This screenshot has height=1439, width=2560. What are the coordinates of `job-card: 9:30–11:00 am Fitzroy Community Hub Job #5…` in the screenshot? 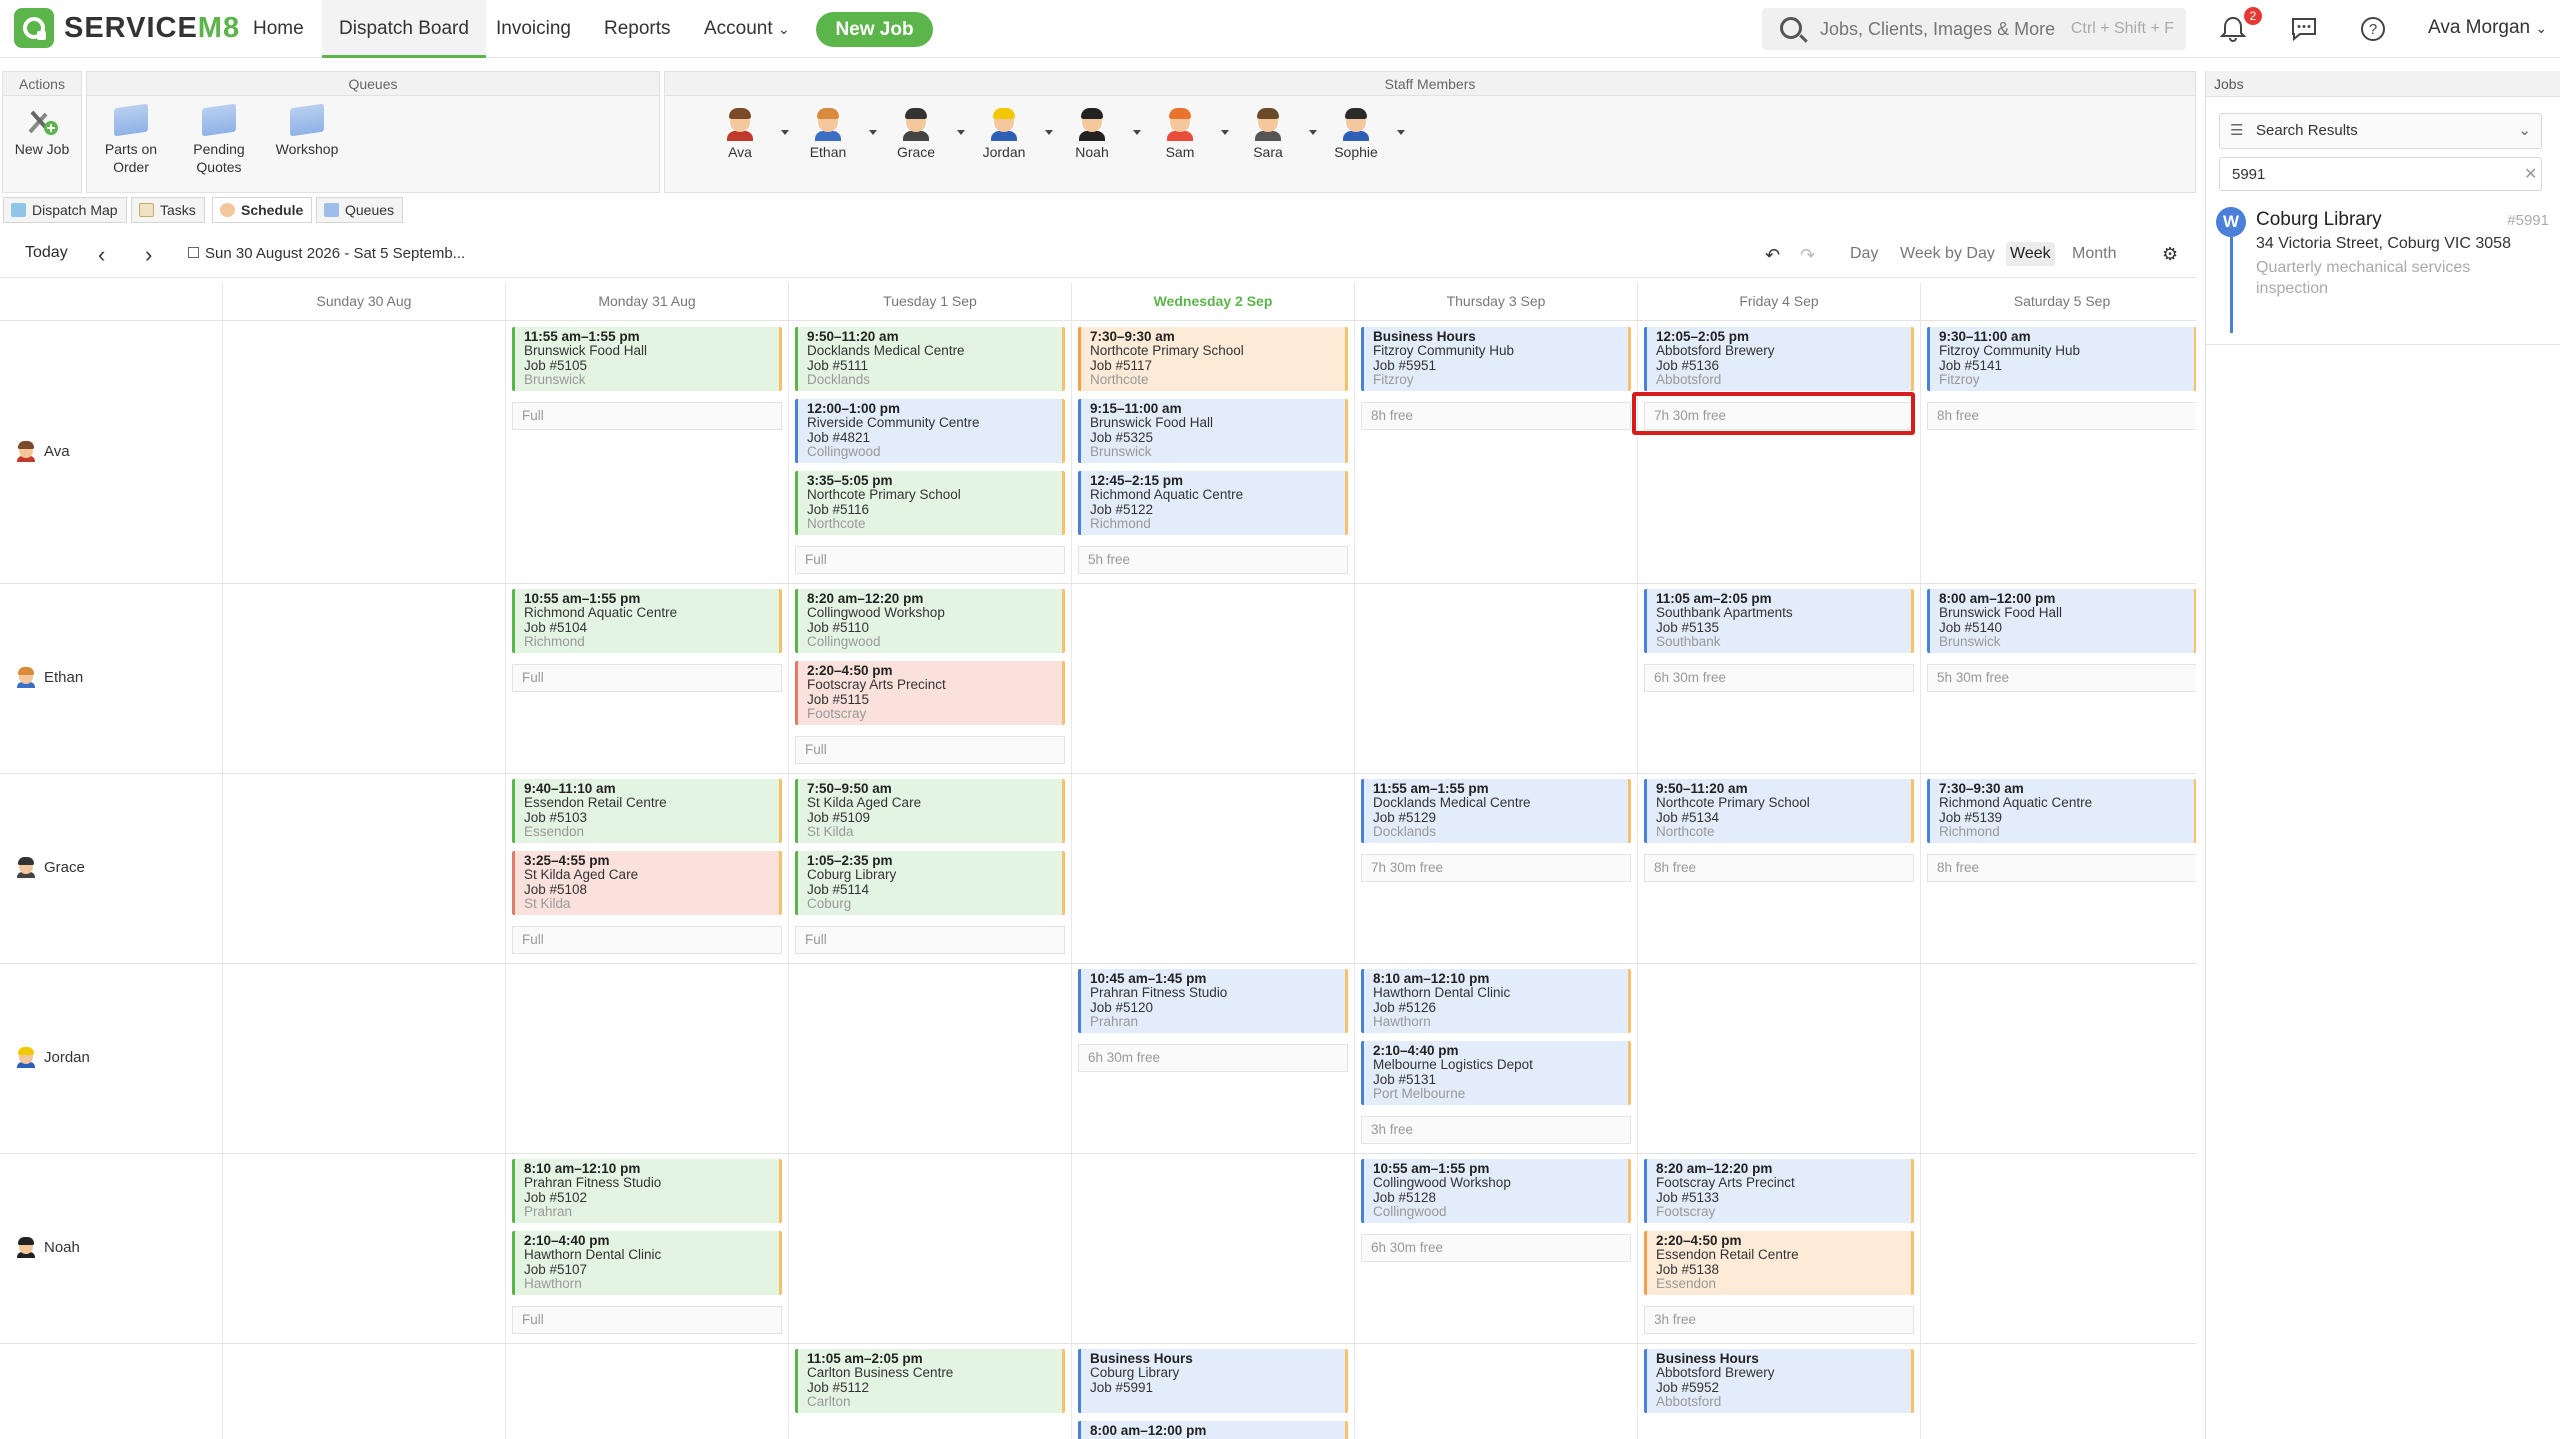 It's located at (2061, 359).